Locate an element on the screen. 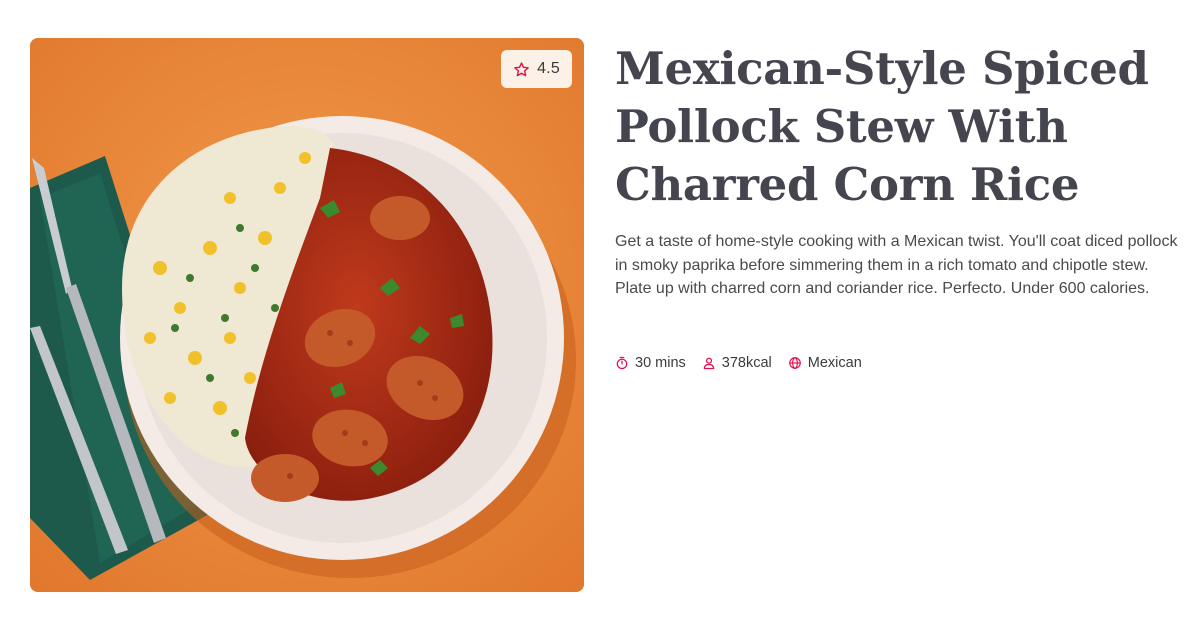 This screenshot has height=630, width=1200. meta-time: 30 mins is located at coordinates (650, 363).